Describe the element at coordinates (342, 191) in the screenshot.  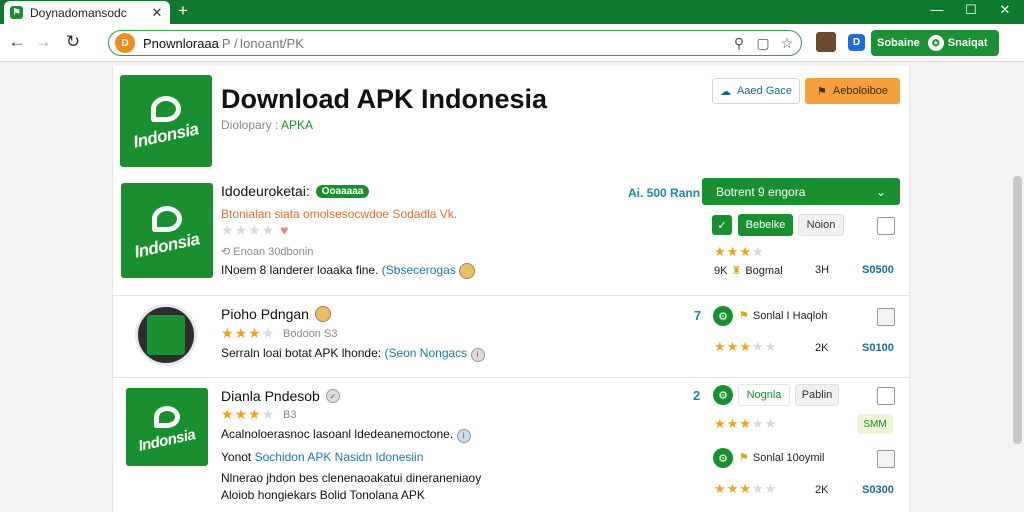
I see `app-tag: Ooaaaaa` at that location.